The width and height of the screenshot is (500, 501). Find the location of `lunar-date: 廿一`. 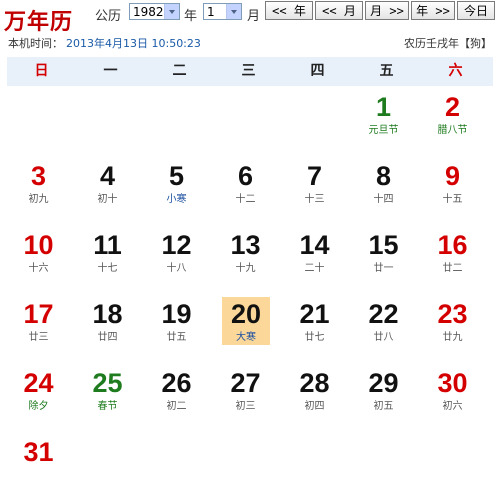

lunar-date: 廿一 is located at coordinates (383, 268).